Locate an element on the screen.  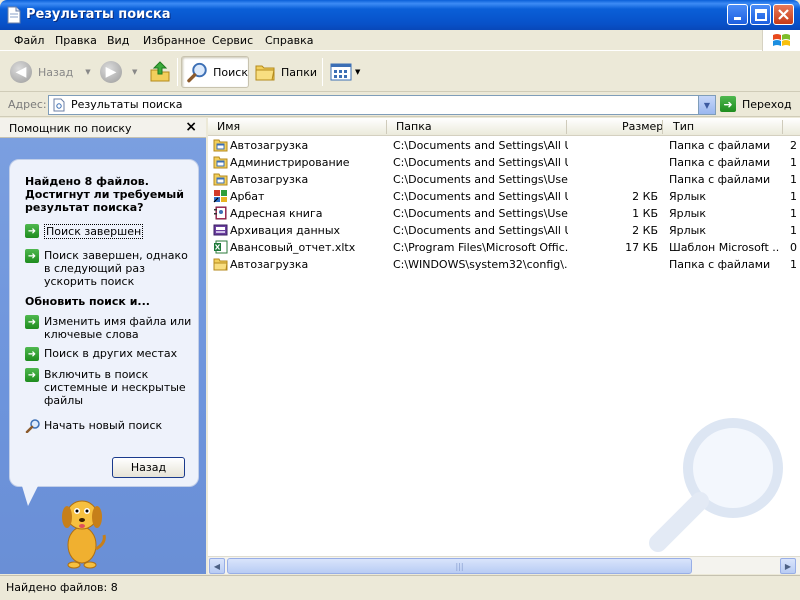
minimize-icon is located at coordinates (737, 18).